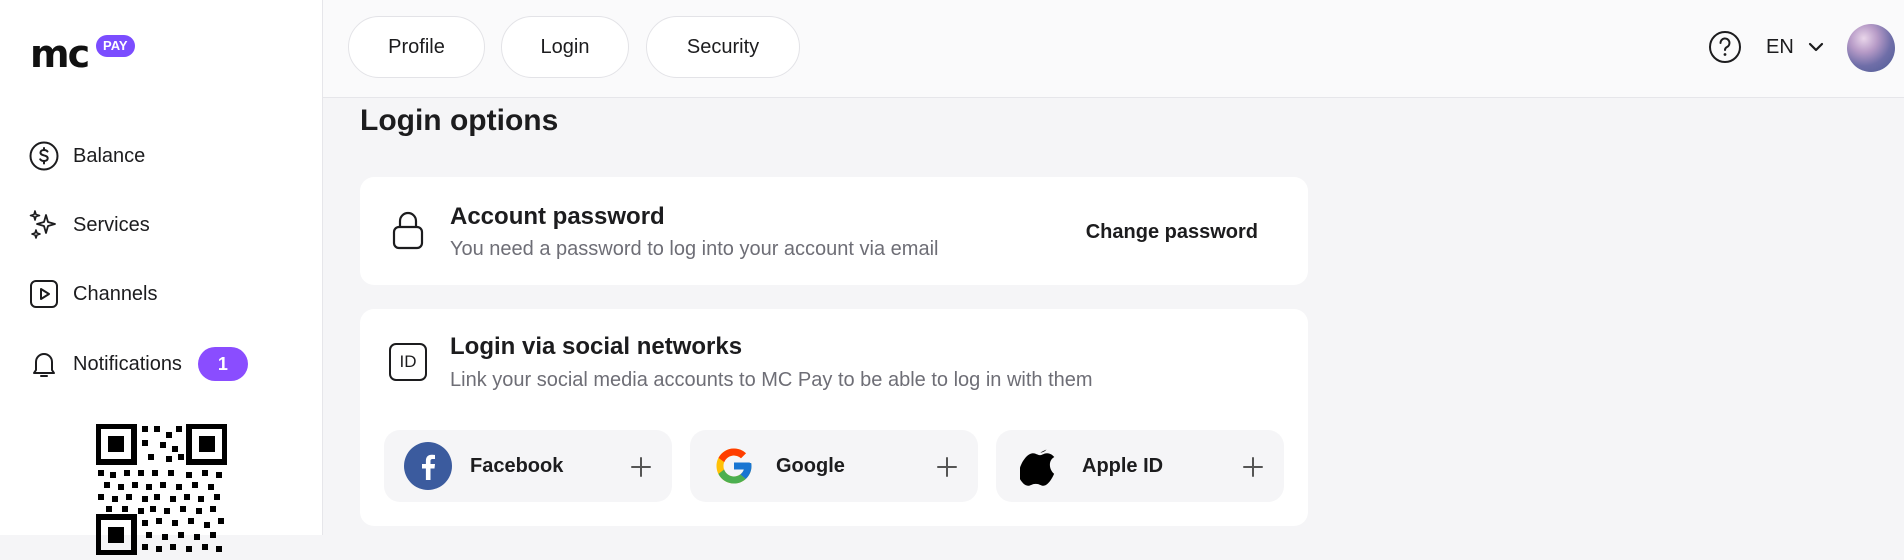 The height and width of the screenshot is (560, 1904). Describe the element at coordinates (1123, 465) in the screenshot. I see `provider-name: Apple ID` at that location.